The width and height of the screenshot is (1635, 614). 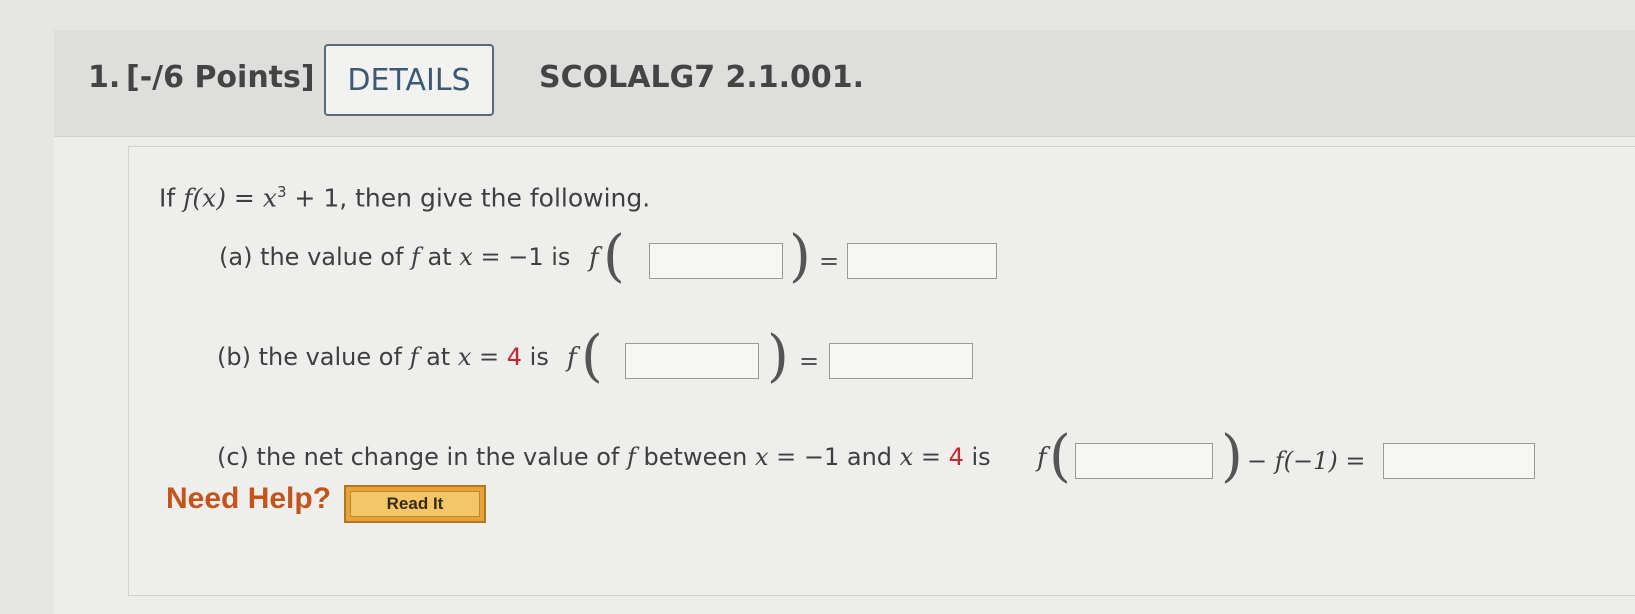 I want to click on part-a-equals: =, so click(x=829, y=261).